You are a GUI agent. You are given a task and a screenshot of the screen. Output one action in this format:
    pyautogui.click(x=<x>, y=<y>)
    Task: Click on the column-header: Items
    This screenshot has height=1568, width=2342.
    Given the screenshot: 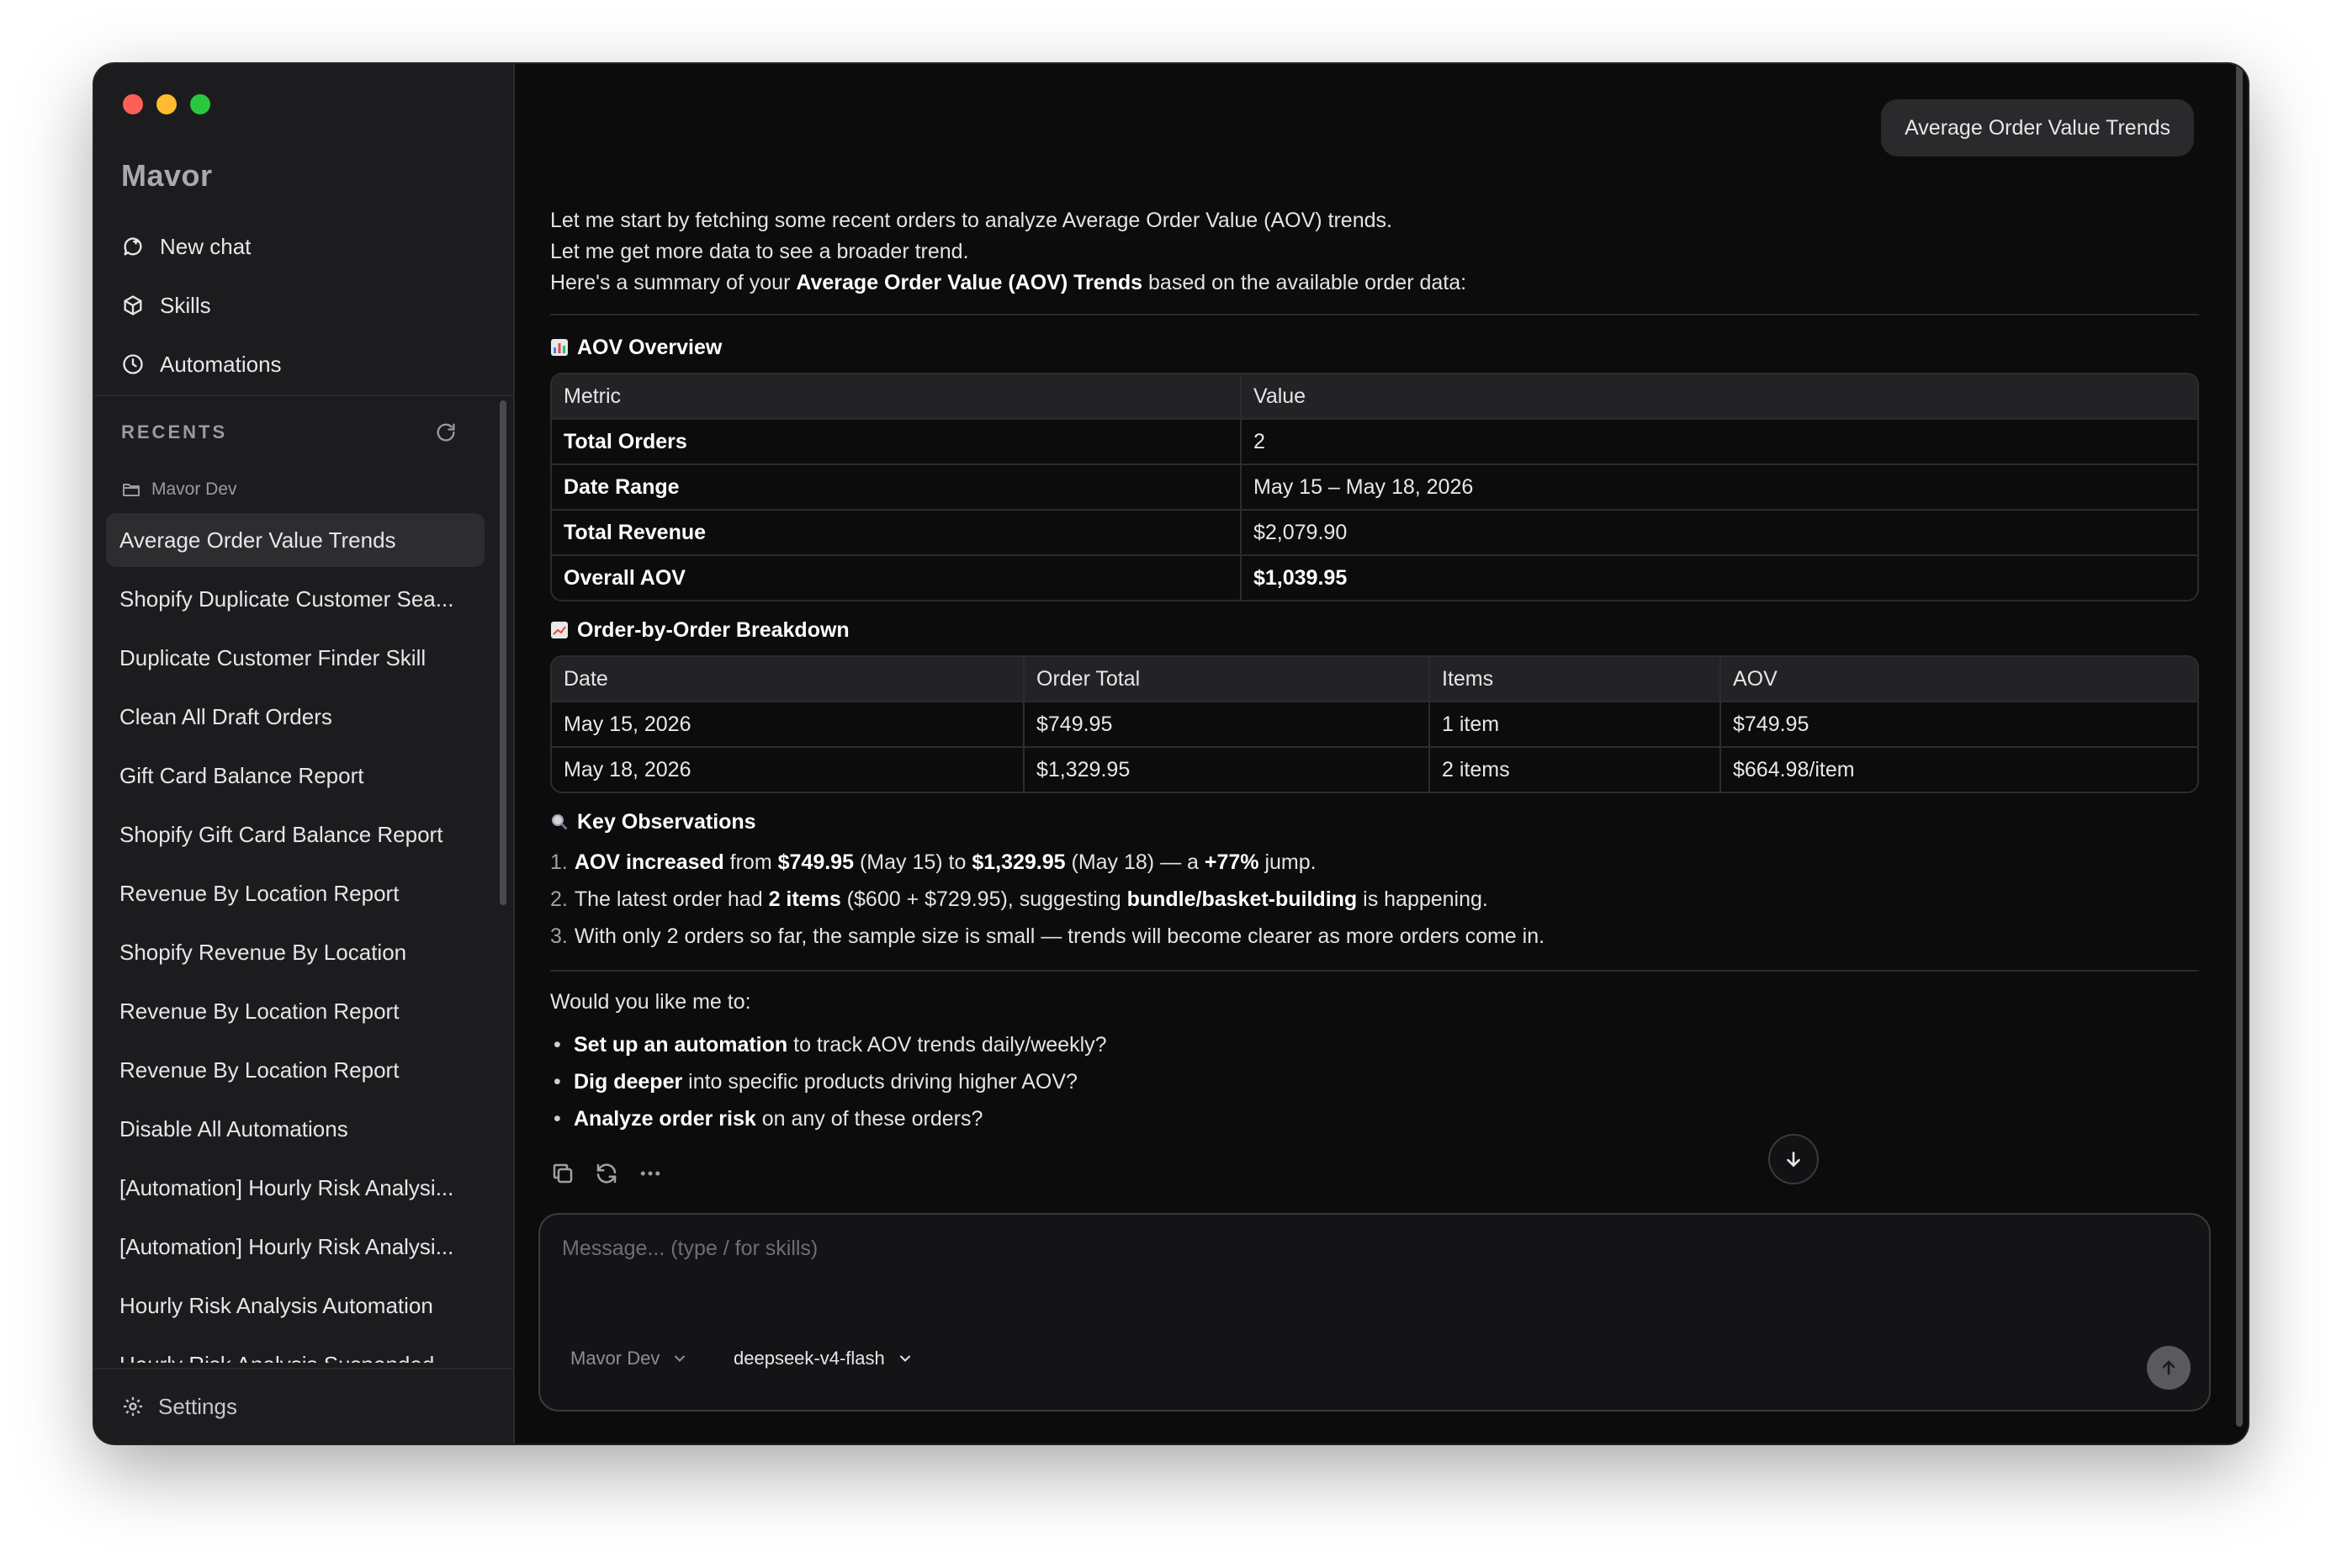 What is the action you would take?
    pyautogui.click(x=1573, y=679)
    